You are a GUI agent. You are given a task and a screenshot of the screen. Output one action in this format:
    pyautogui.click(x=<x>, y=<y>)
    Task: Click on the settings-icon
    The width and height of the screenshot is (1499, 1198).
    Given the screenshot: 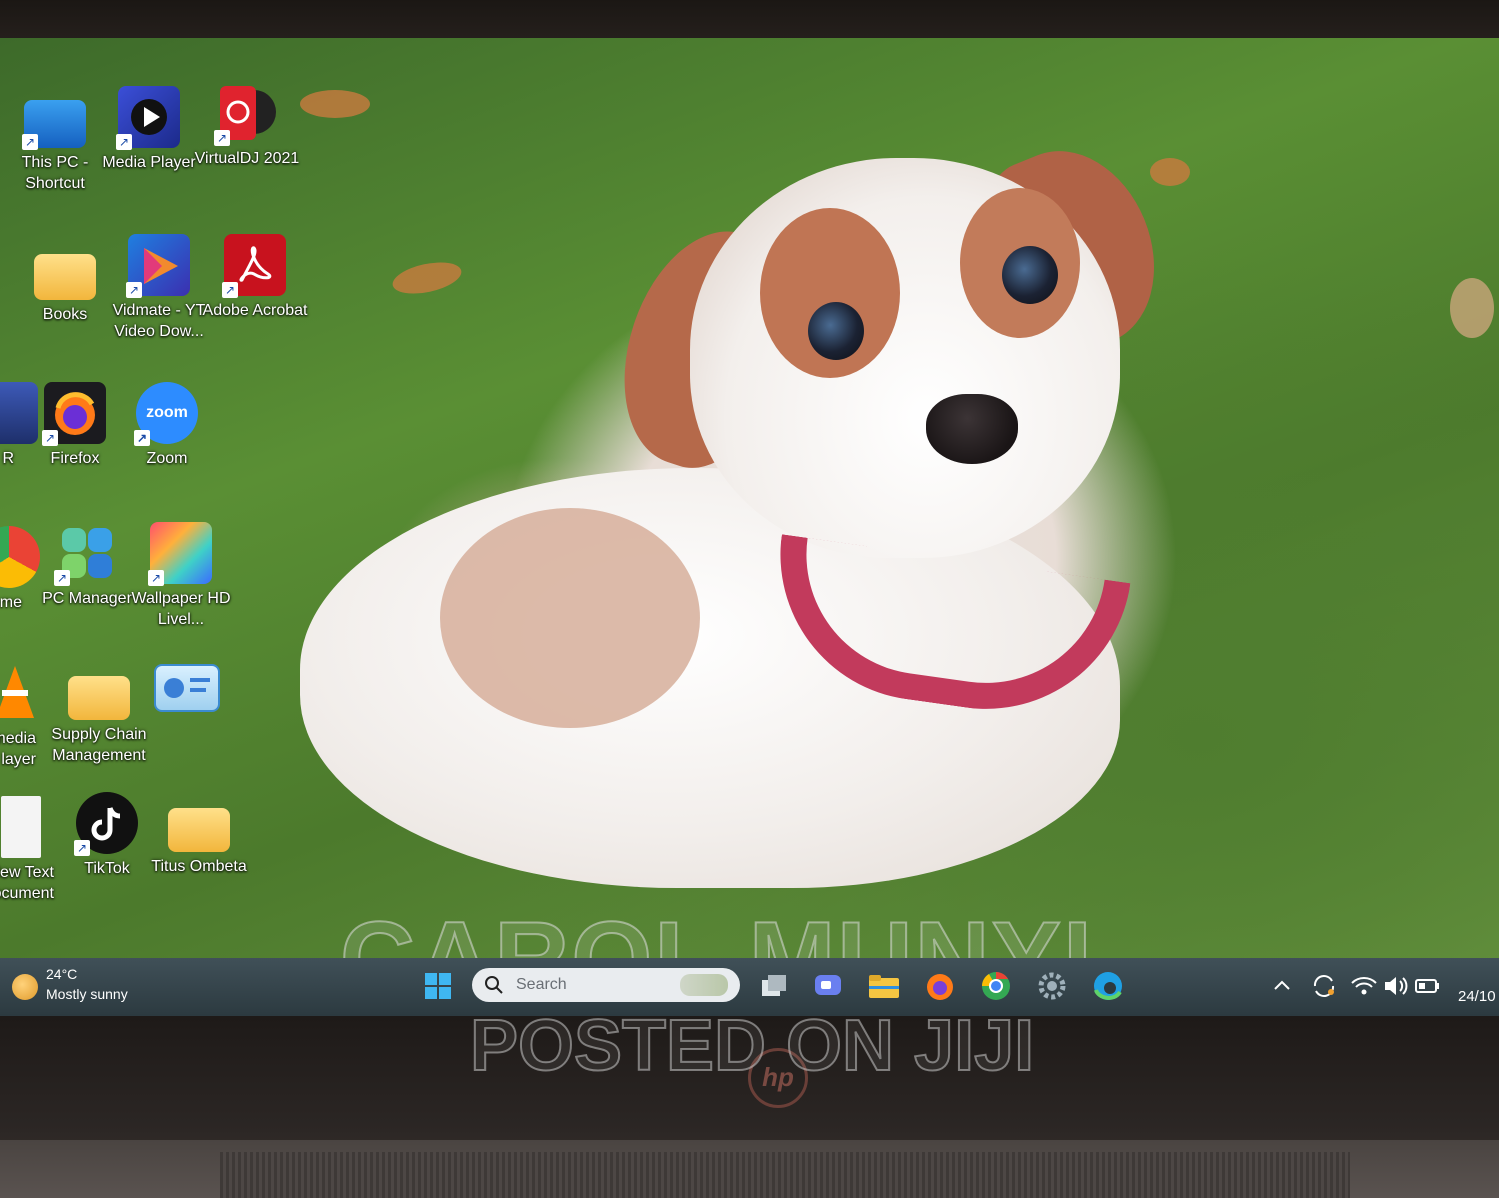 What is the action you would take?
    pyautogui.click(x=1052, y=986)
    